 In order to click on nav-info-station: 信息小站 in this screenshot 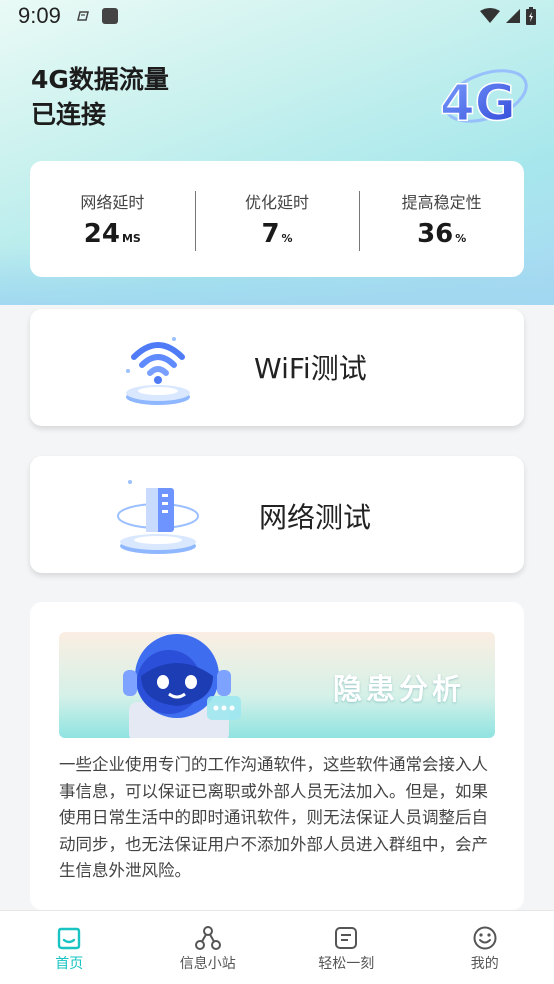, I will do `click(208, 947)`.